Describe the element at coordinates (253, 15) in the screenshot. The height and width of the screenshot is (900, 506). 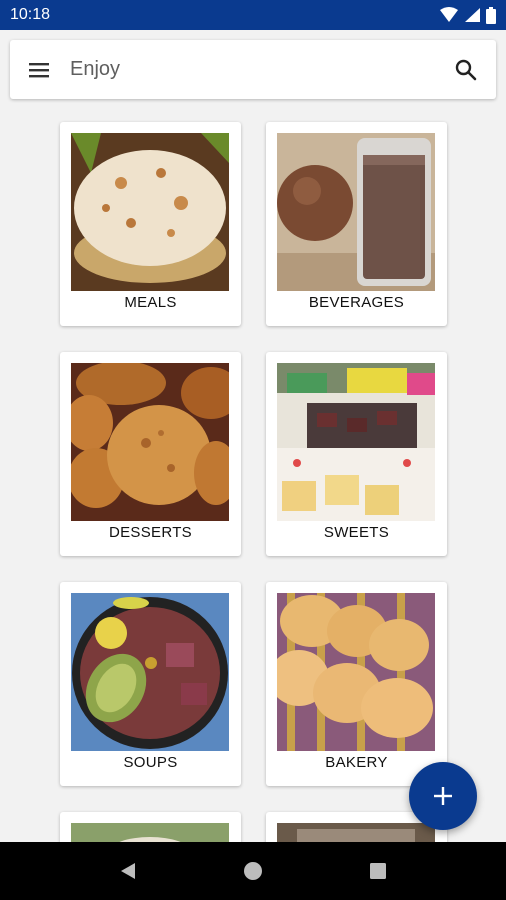
I see `status-bar: 10:18` at that location.